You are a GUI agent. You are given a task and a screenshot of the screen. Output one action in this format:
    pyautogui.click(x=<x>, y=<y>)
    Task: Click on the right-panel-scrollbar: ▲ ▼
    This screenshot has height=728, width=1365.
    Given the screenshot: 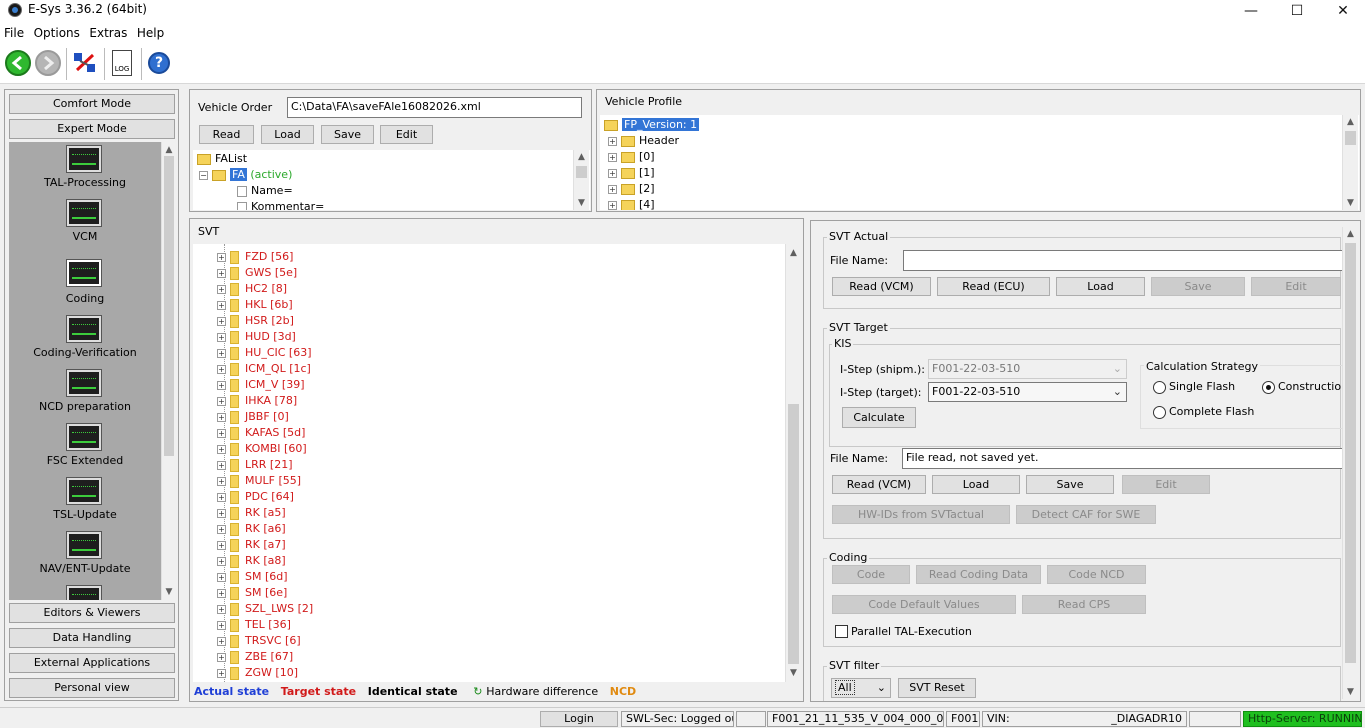 What is the action you would take?
    pyautogui.click(x=1350, y=463)
    